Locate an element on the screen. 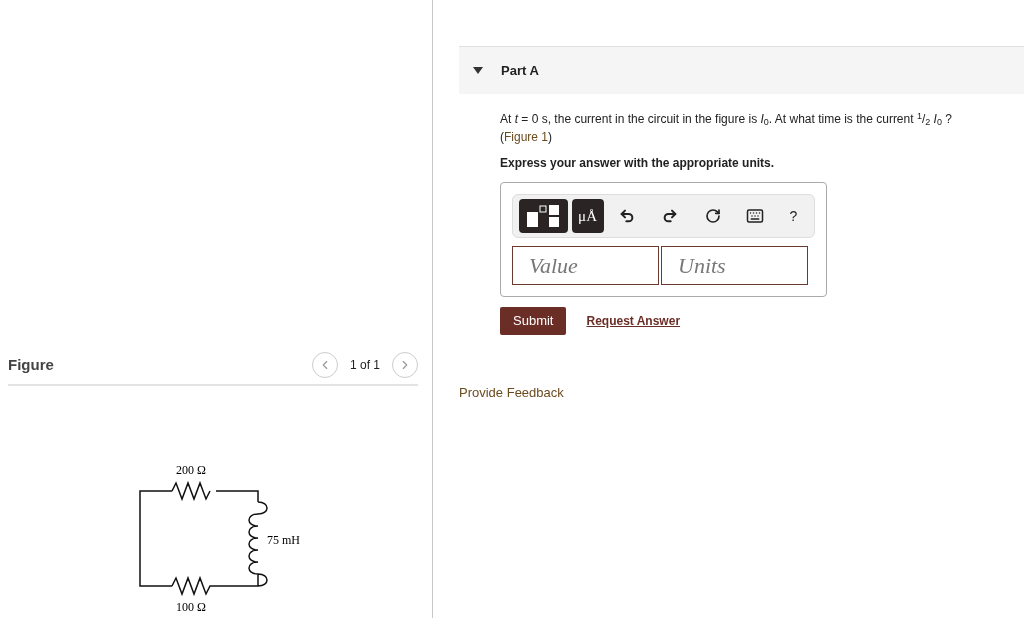  figure-link: Figure 1 is located at coordinates (526, 137).